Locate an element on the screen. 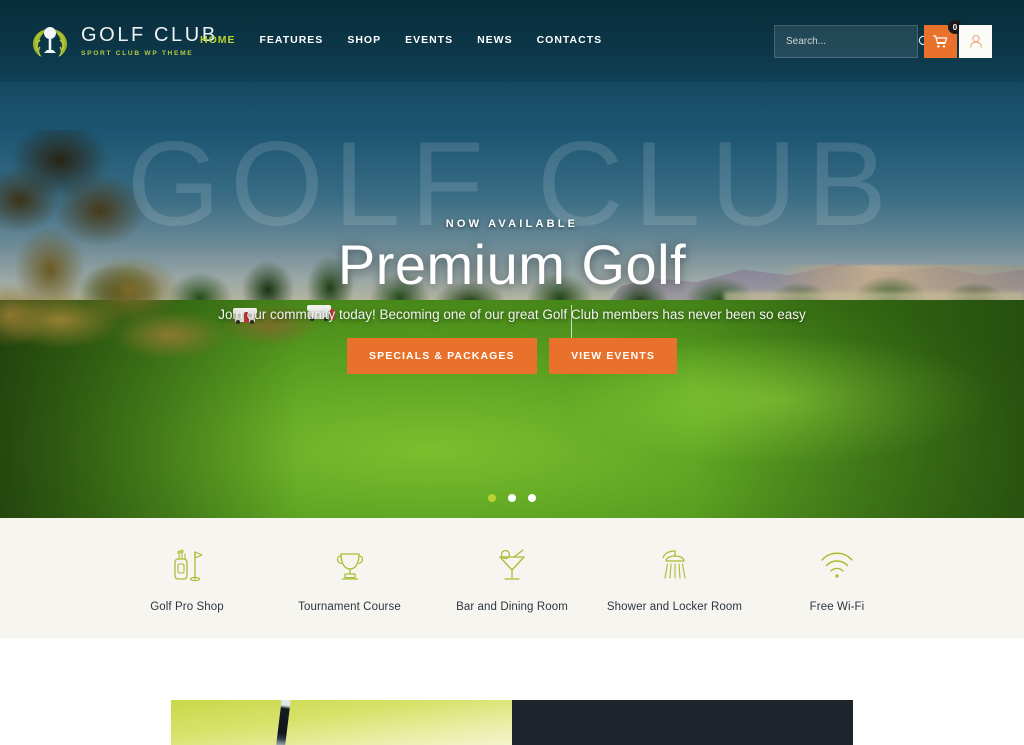  cart-button: 0 is located at coordinates (943, 39).